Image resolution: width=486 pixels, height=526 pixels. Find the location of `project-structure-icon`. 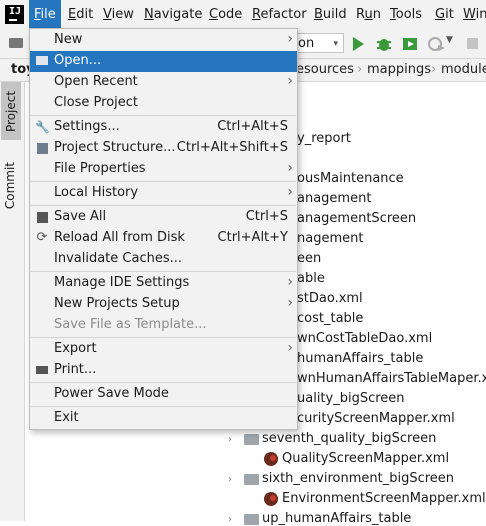

project-structure-icon is located at coordinates (42, 148).